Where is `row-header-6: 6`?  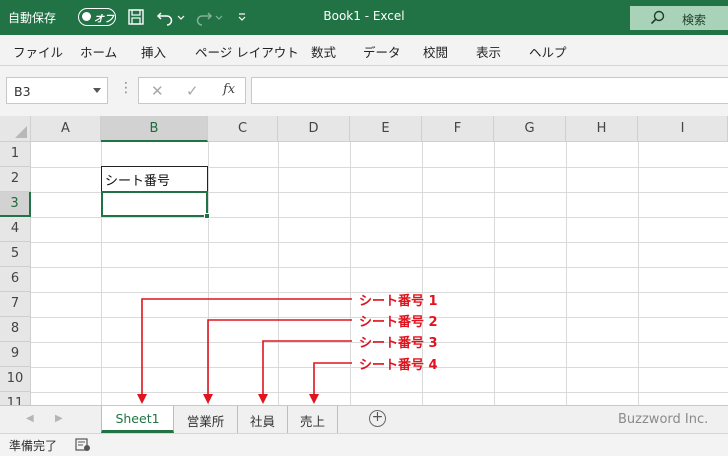 row-header-6: 6 is located at coordinates (15, 279).